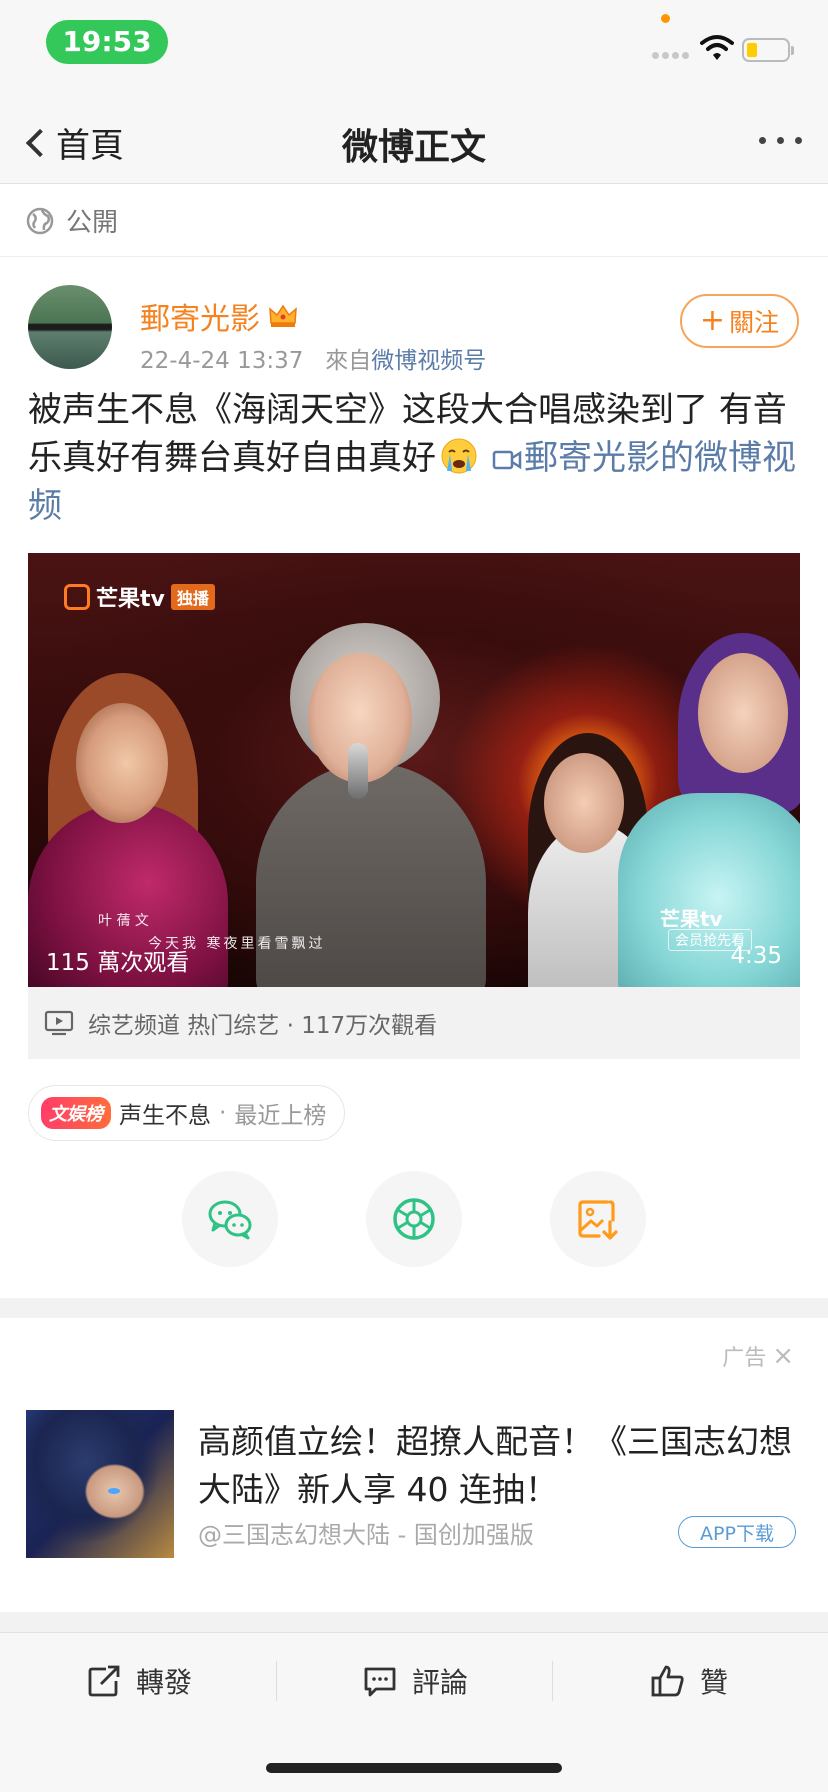 This screenshot has height=1792, width=828. What do you see at coordinates (283, 315) in the screenshot?
I see `vip-crown-icon` at bounding box center [283, 315].